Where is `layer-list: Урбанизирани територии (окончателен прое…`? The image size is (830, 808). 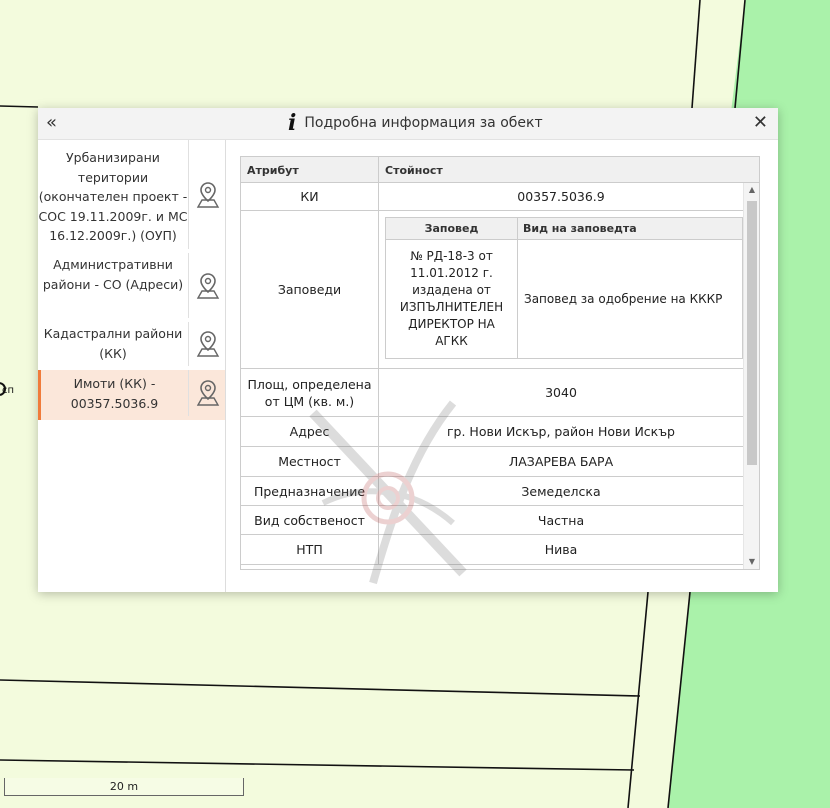 layer-list: Урбанизирани територии (окончателен прое… is located at coordinates (132, 366).